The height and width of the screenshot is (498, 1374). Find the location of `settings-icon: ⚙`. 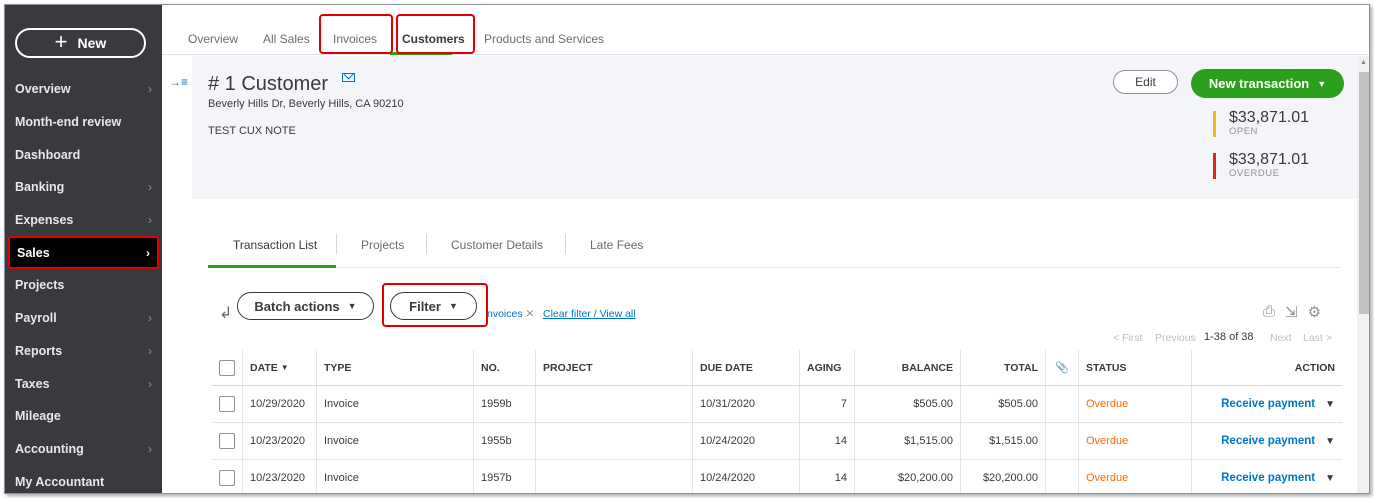

settings-icon: ⚙ is located at coordinates (1314, 312).